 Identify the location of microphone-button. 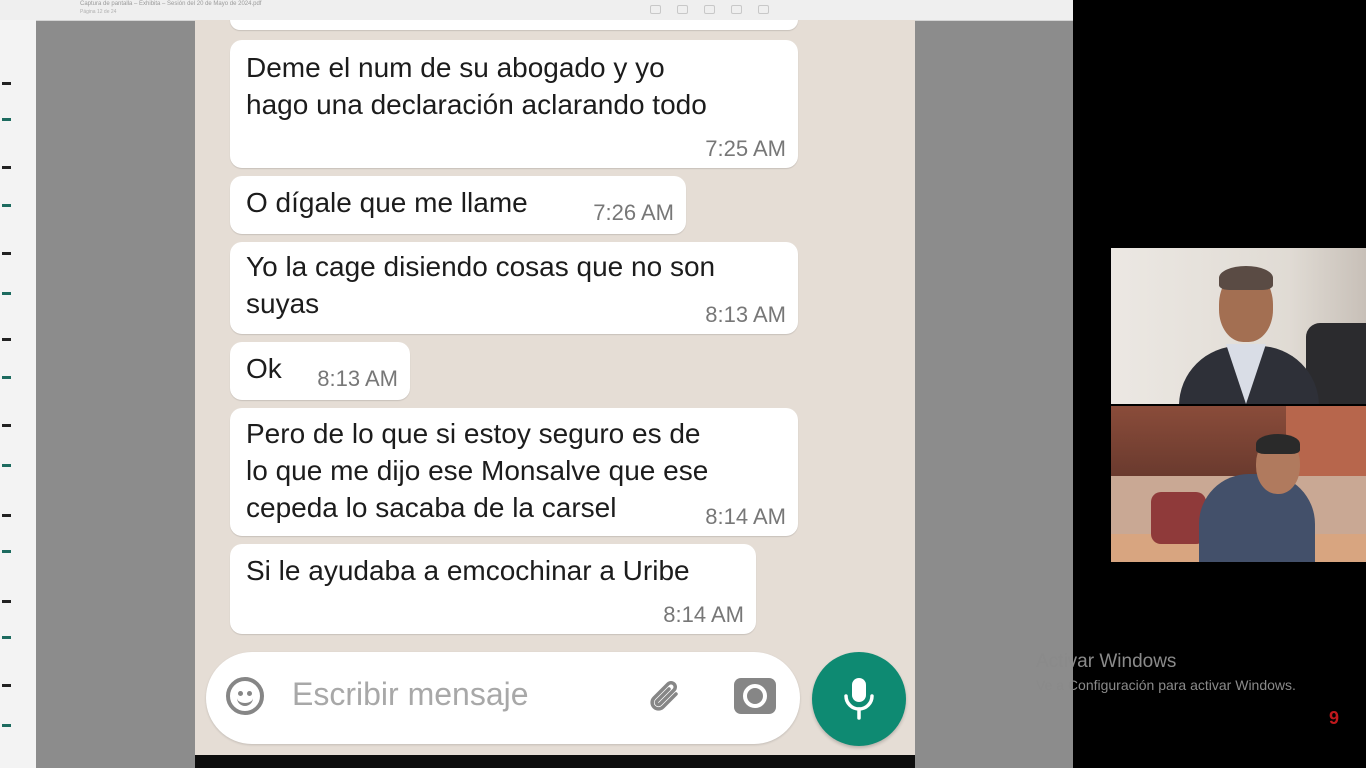
(859, 699).